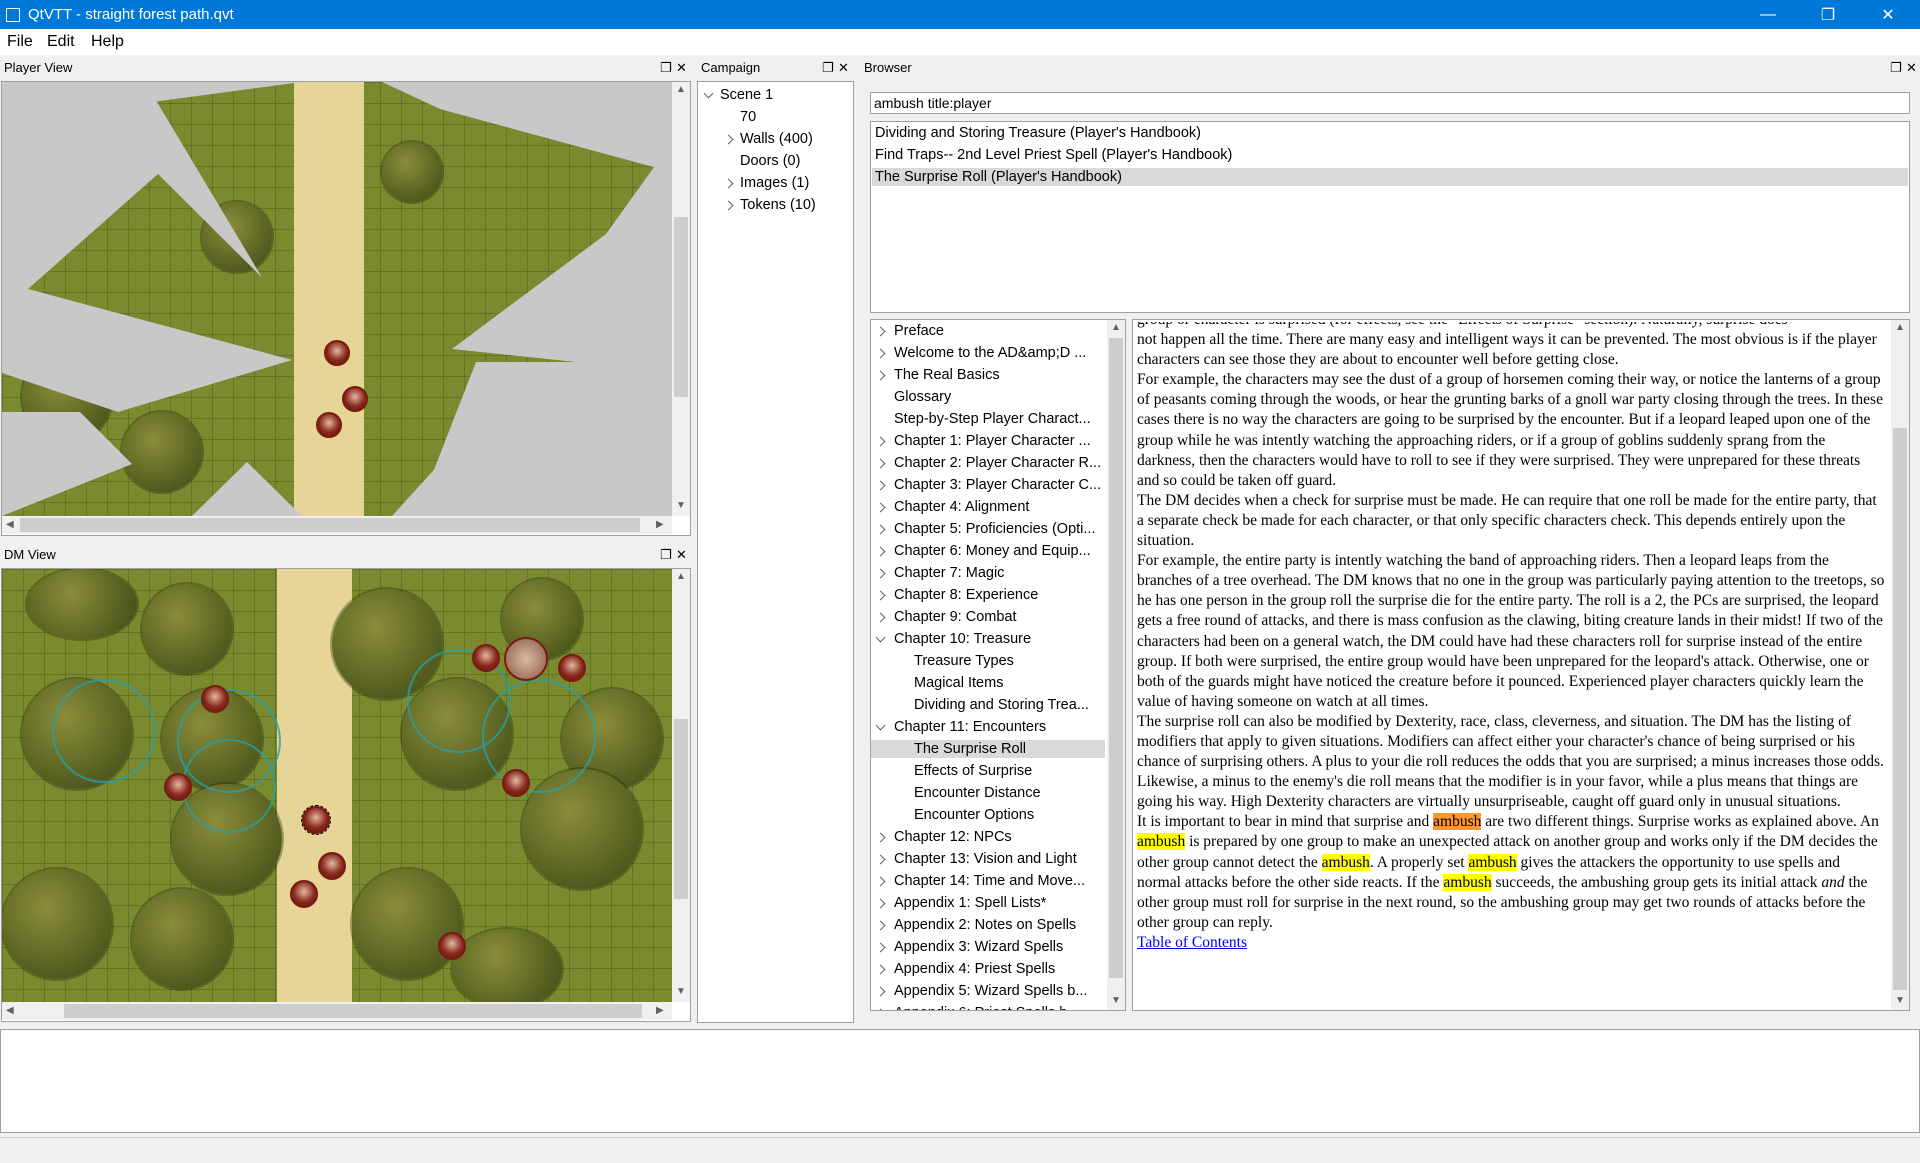 The width and height of the screenshot is (1920, 1163). What do you see at coordinates (1390, 103) in the screenshot?
I see `browser-search-input: ambush title:player` at bounding box center [1390, 103].